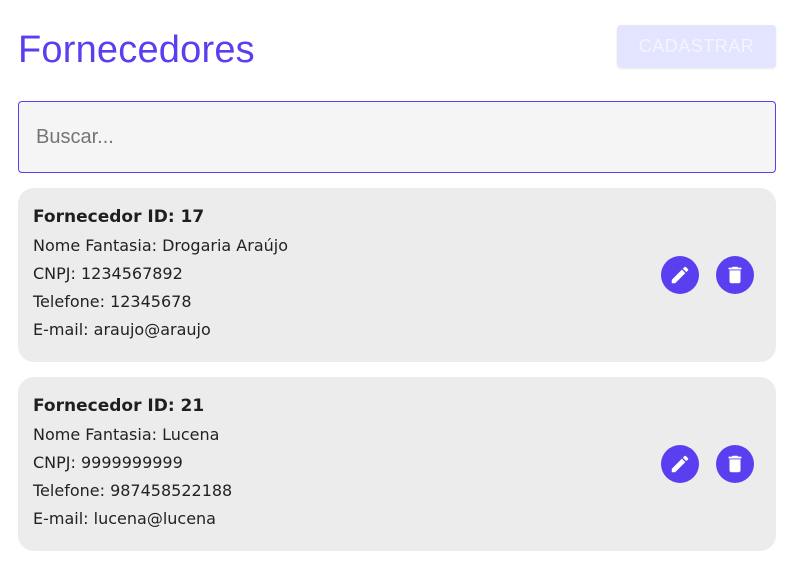  Describe the element at coordinates (122, 329) in the screenshot. I see `supplier-email: E-mail: araujo@araujo` at that location.